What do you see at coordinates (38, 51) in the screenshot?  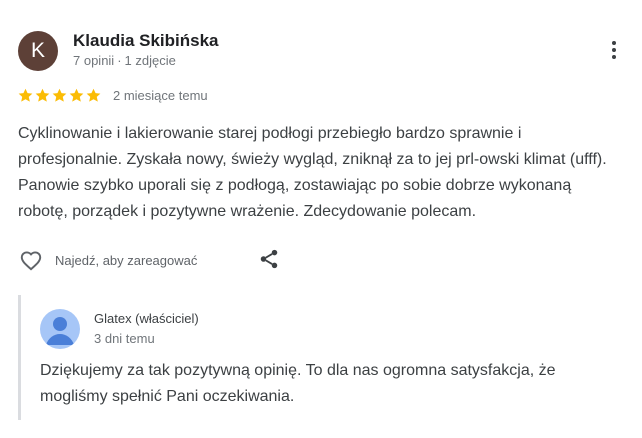 I see `reviewer-avatar: K` at bounding box center [38, 51].